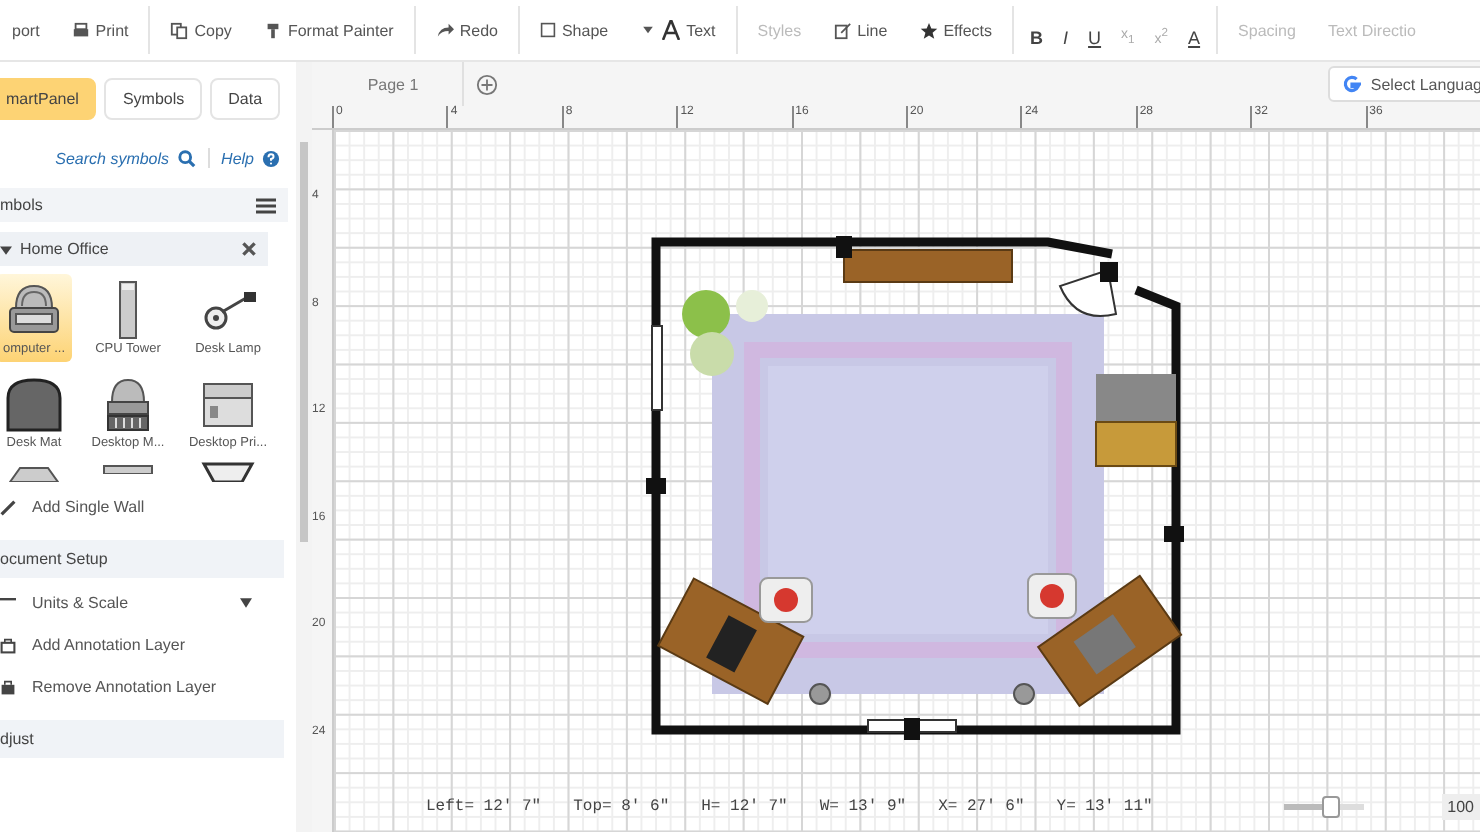 The image size is (1480, 832). Describe the element at coordinates (1324, 807) in the screenshot. I see `zoom-slider` at that location.